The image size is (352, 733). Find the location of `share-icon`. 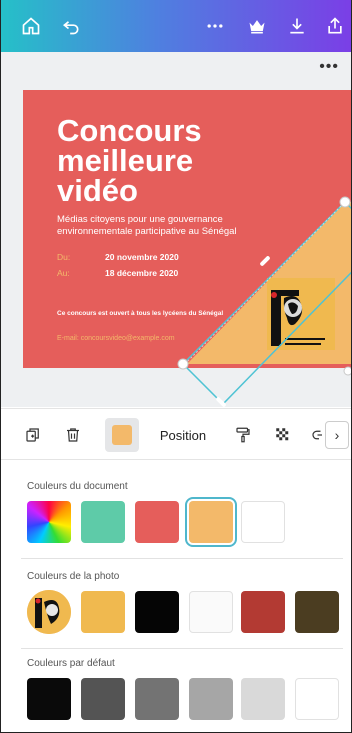

share-icon is located at coordinates (335, 26).